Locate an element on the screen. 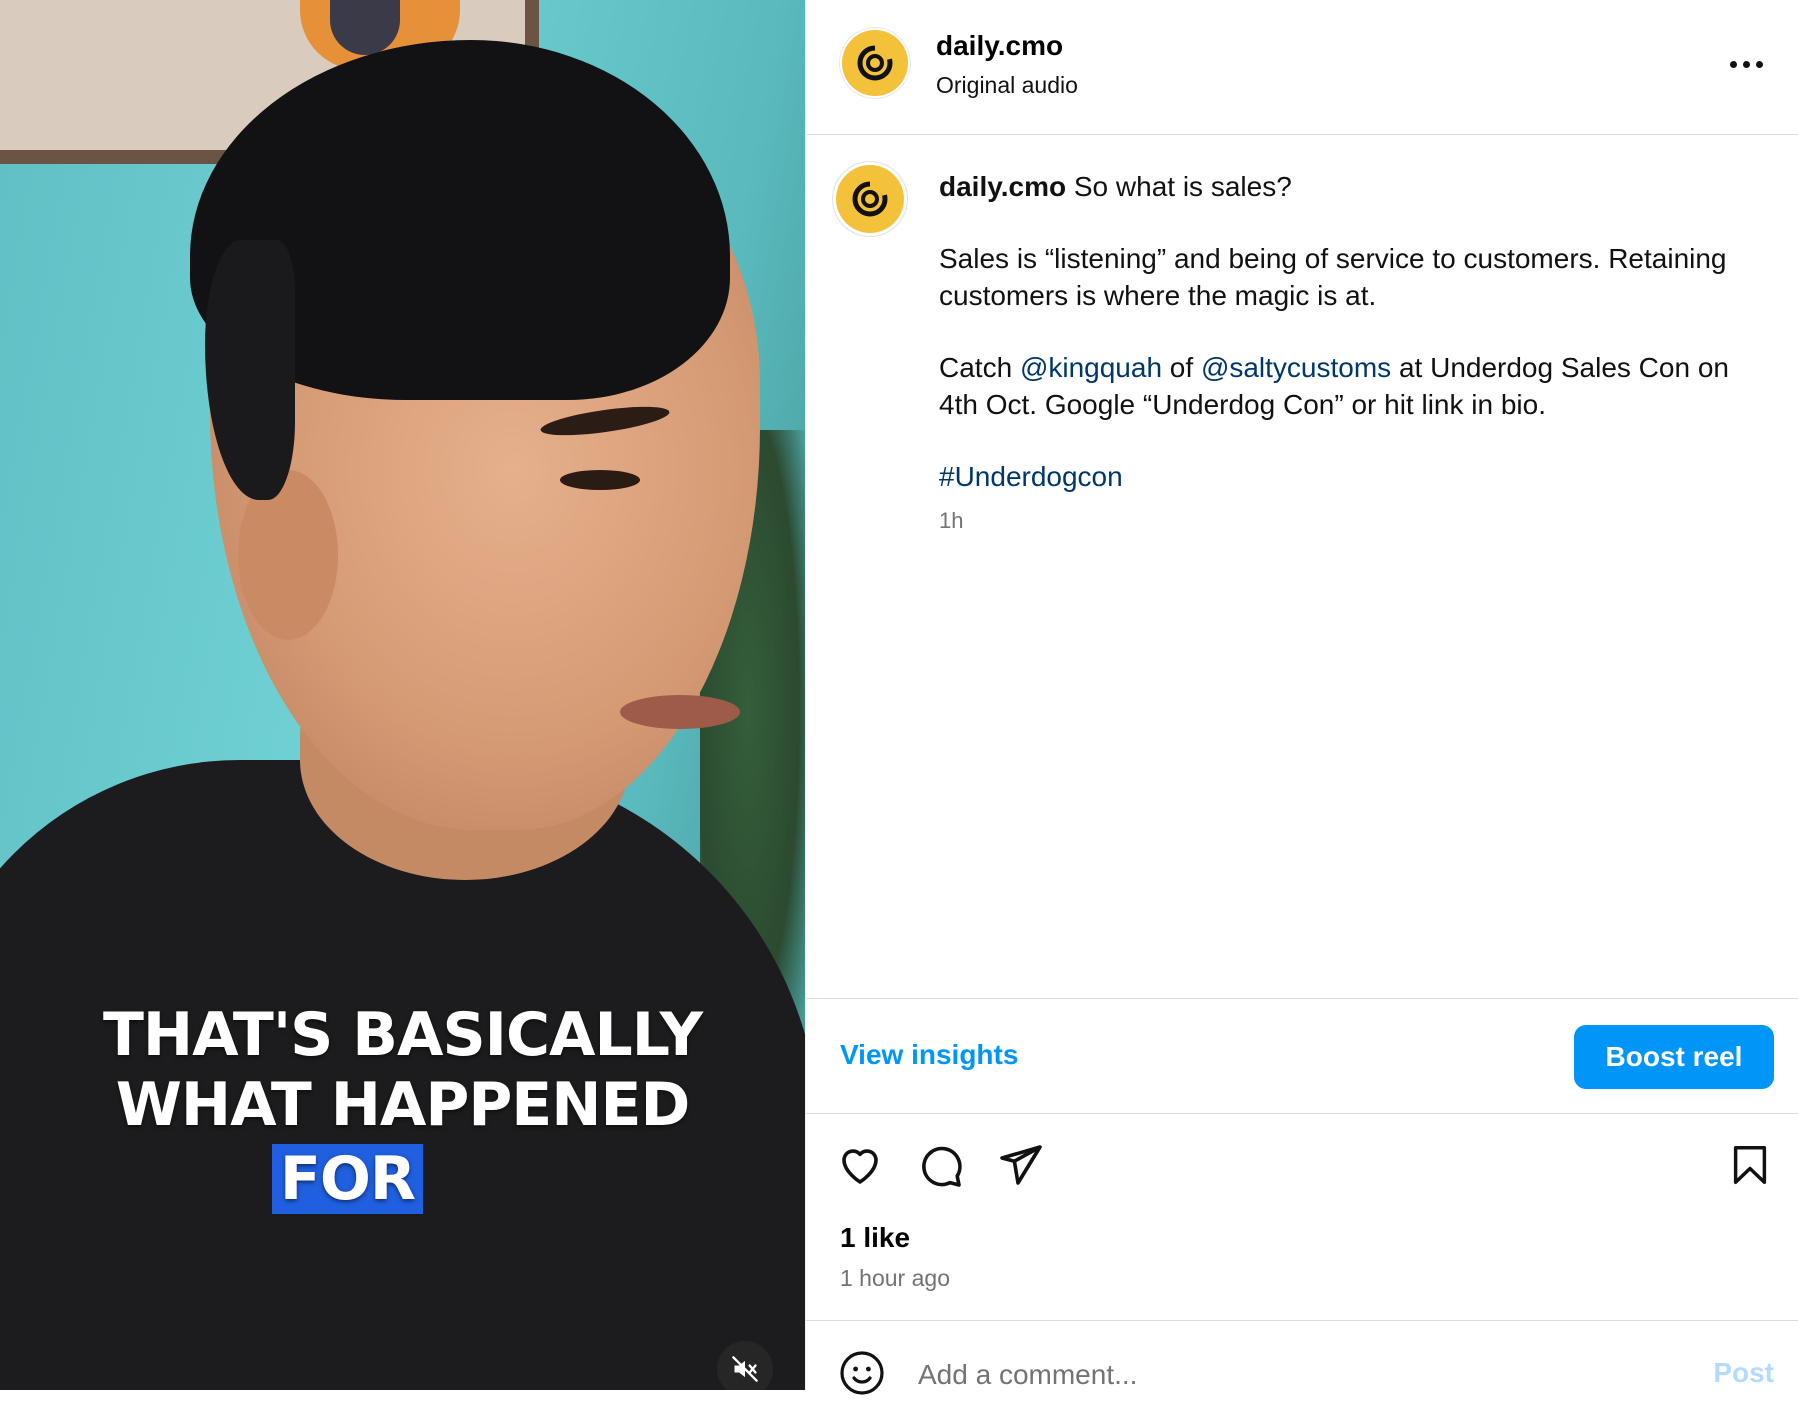 The image size is (1798, 1402). heart-icon is located at coordinates (860, 1166).